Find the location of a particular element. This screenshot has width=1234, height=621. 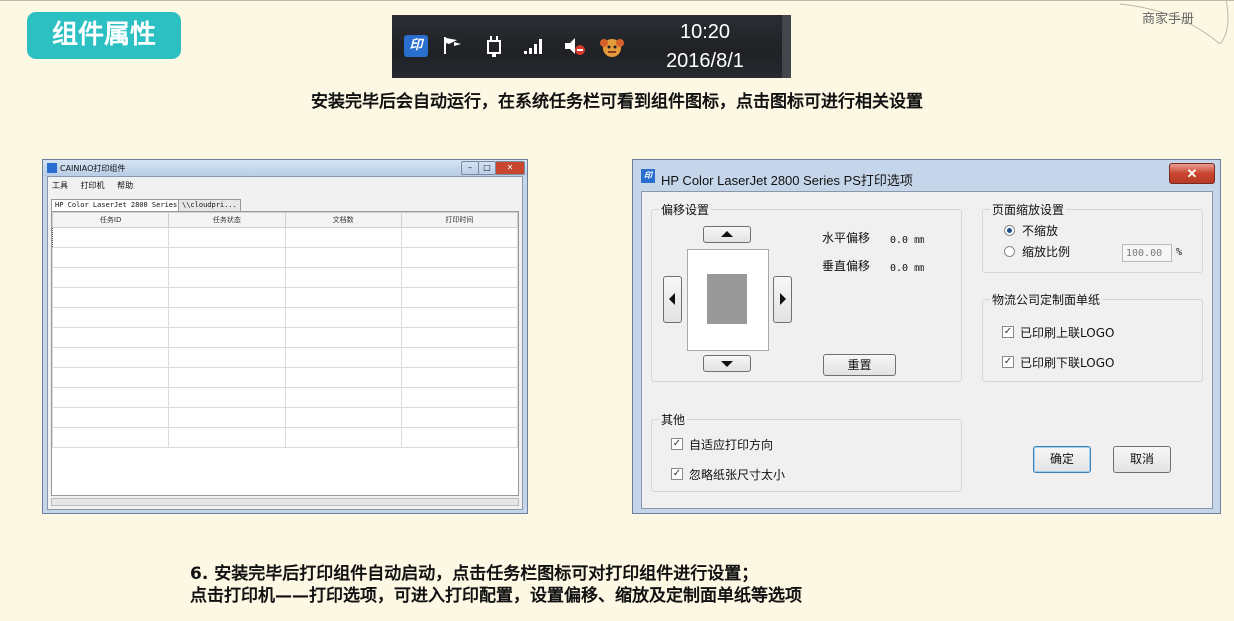

ok-button: 确定 is located at coordinates (1062, 459).